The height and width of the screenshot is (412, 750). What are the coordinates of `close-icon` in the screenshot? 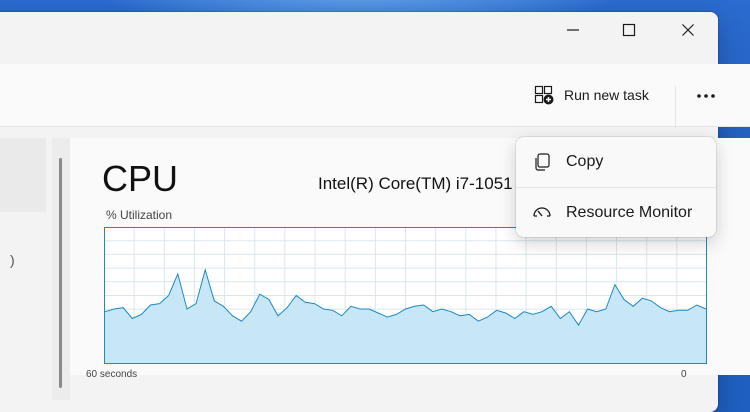 It's located at (688, 30).